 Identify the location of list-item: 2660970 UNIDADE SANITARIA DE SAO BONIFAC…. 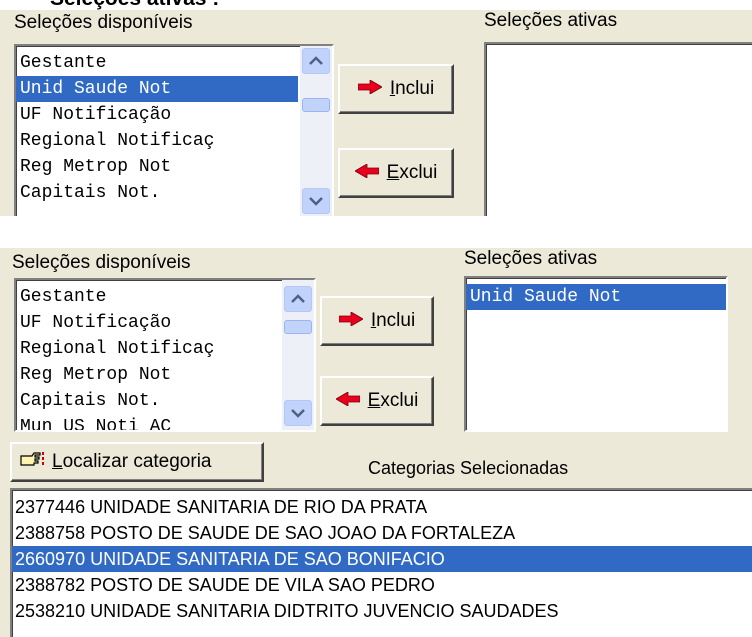
(382, 559).